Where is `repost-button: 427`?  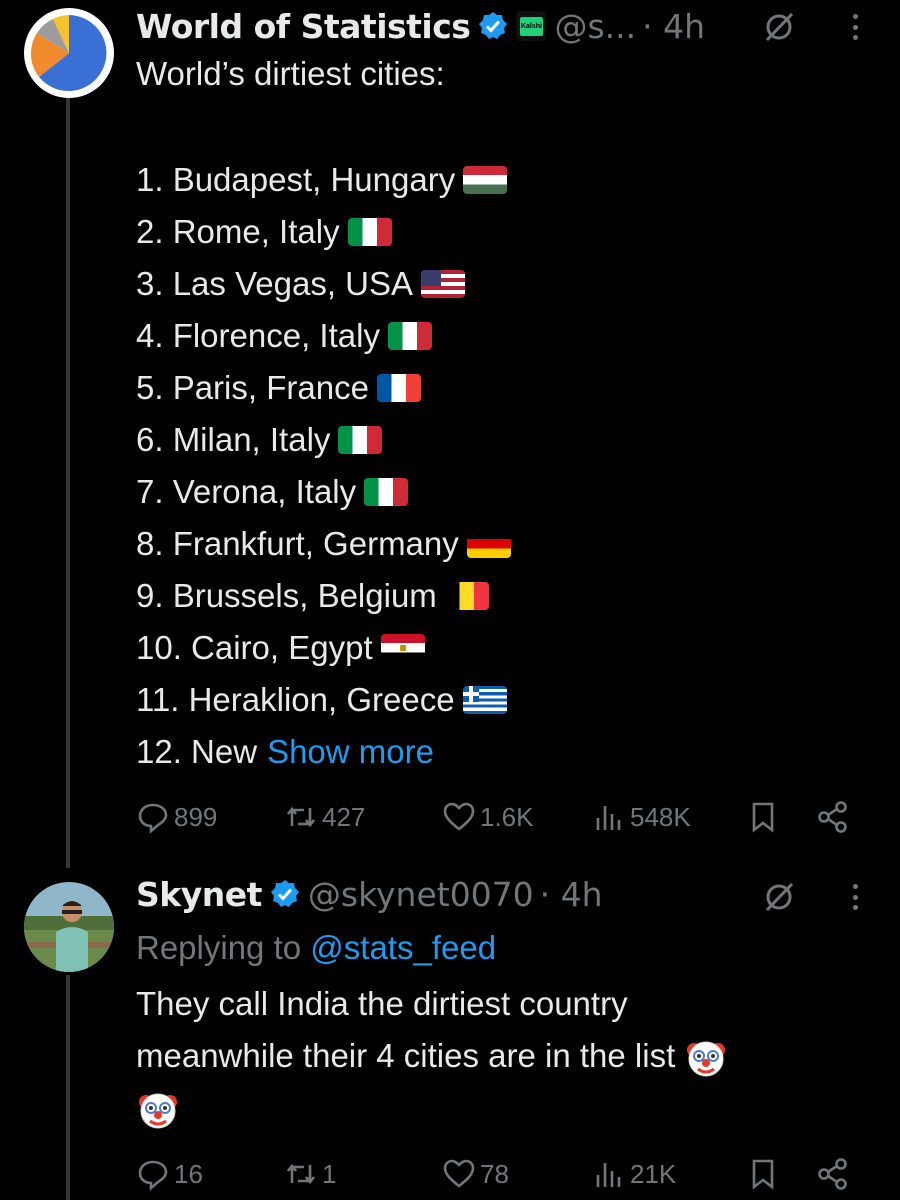 repost-button: 427 is located at coordinates (324, 817).